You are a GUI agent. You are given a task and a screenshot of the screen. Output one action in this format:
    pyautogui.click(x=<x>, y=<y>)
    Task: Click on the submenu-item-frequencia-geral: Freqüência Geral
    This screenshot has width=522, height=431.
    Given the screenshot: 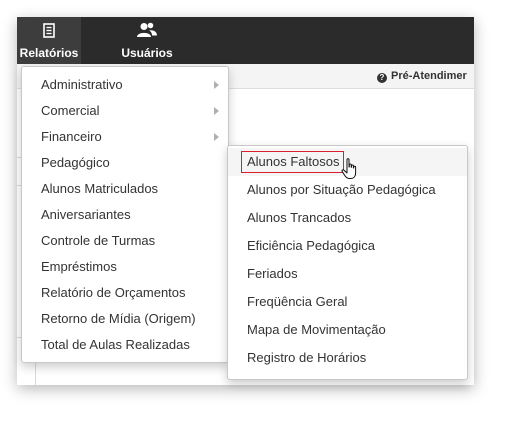 What is the action you would take?
    pyautogui.click(x=347, y=302)
    